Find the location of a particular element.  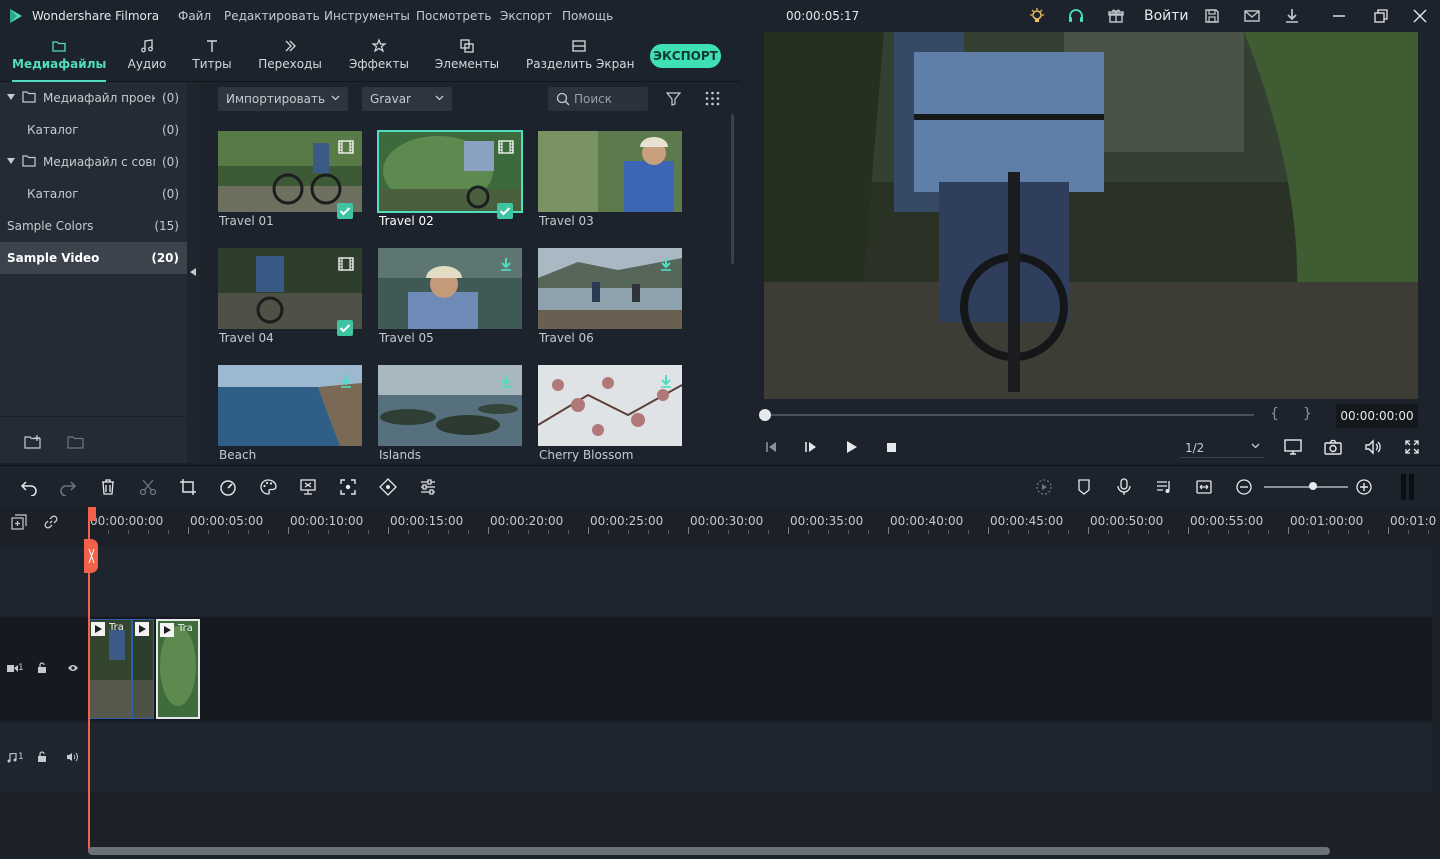

color-palette-icon is located at coordinates (268, 487).